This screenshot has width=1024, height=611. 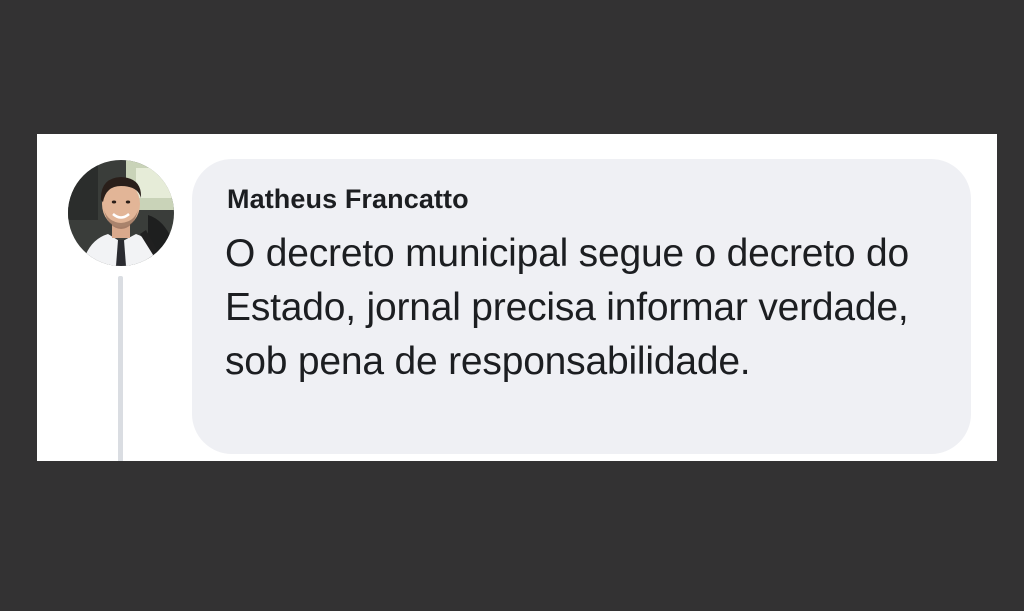 I want to click on user-avatar, so click(x=121, y=213).